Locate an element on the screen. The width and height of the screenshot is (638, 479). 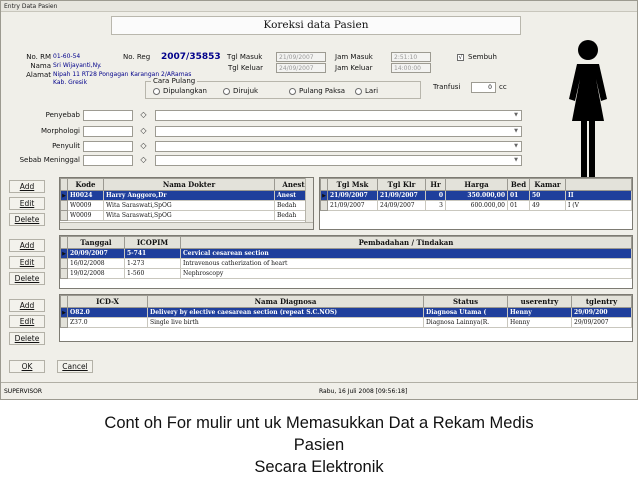
column-header: Hr is located at coordinates (435, 184).